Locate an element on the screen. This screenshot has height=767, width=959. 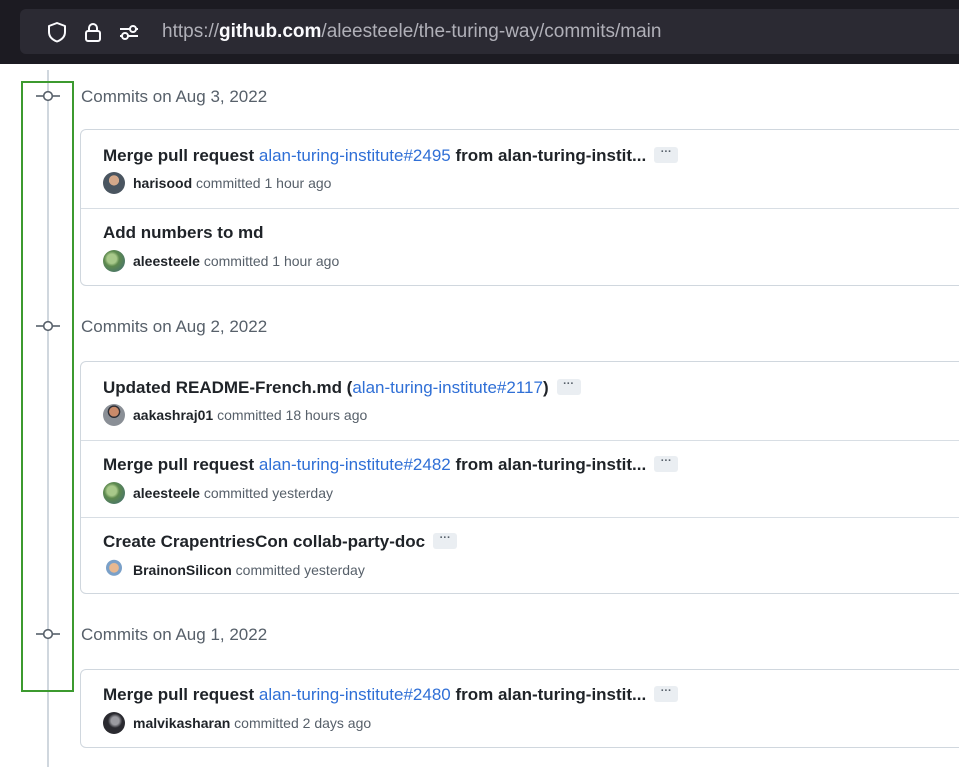
commit-author: aakashraj01 is located at coordinates (173, 415).